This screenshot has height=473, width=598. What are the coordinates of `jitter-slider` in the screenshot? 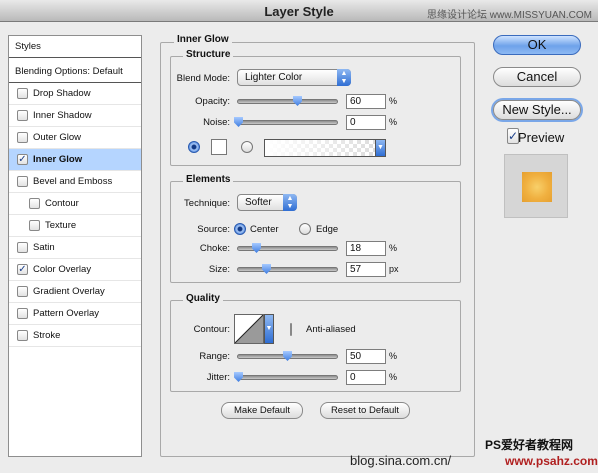 It's located at (287, 377).